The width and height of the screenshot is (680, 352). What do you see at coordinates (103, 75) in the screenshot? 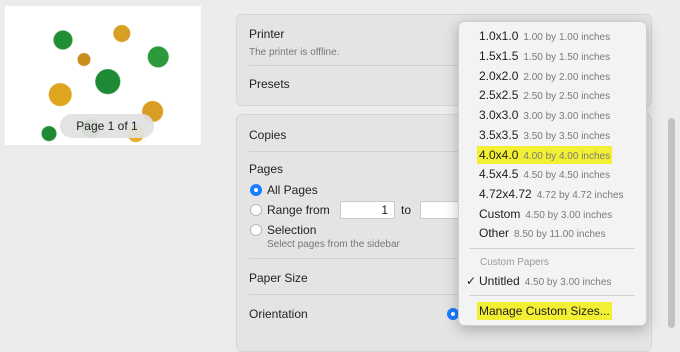
I see `page-thumbnail: Page 1 of 1` at bounding box center [103, 75].